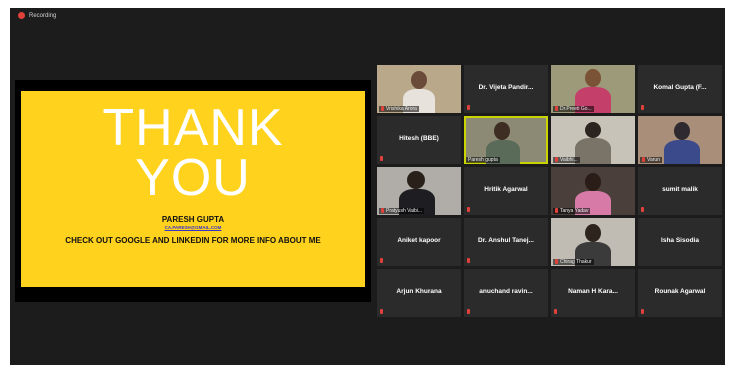 The image size is (736, 374). I want to click on participant-tile: Varun, so click(680, 140).